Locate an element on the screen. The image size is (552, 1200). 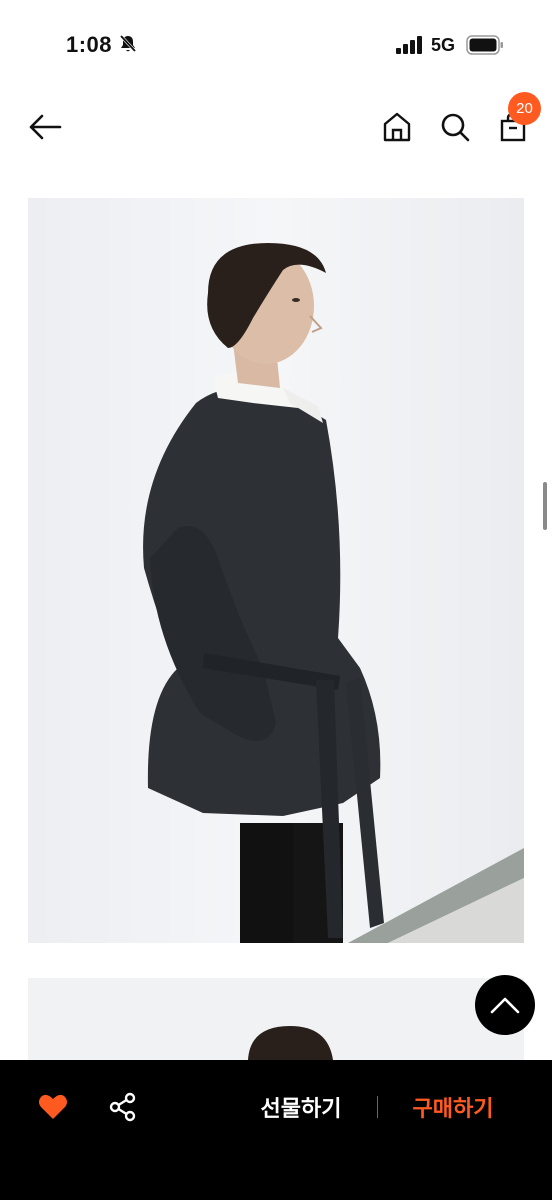
status-time: 1:08 is located at coordinates (89, 44).